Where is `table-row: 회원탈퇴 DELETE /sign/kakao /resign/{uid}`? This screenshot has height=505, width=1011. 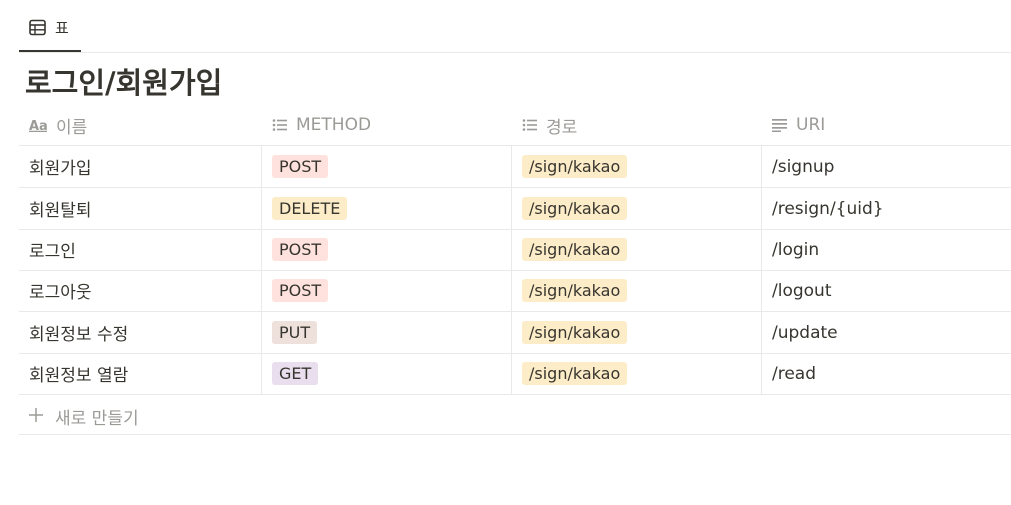
table-row: 회원탈퇴 DELETE /sign/kakao /resign/{uid} is located at coordinates (515, 209).